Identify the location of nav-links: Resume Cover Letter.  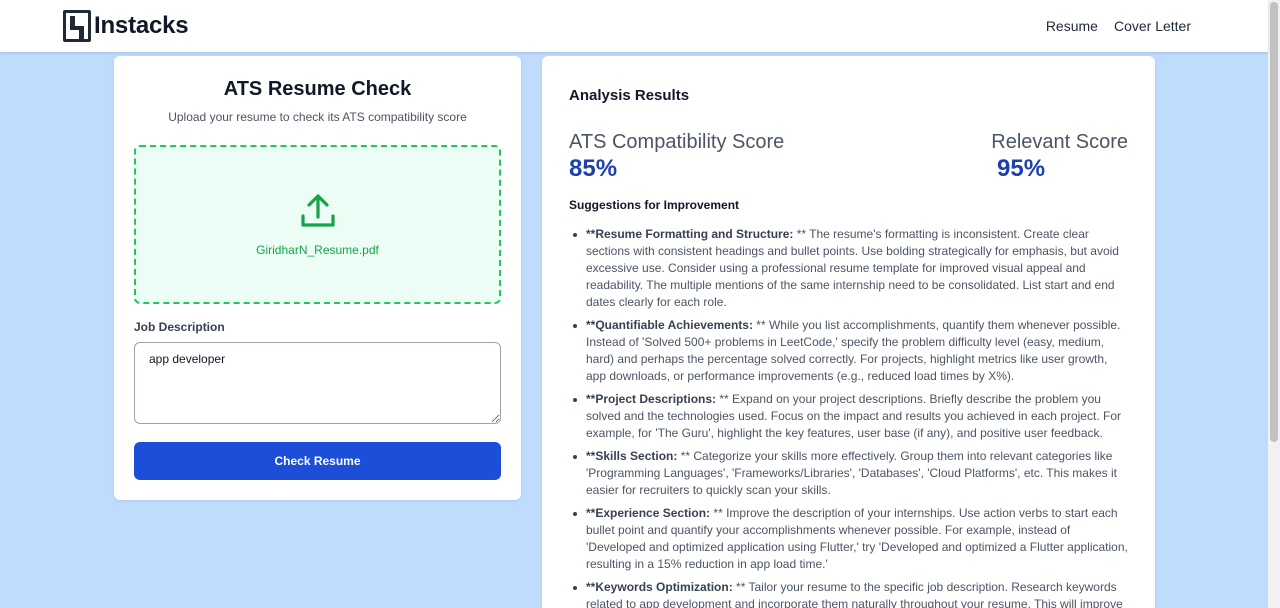
(1118, 26).